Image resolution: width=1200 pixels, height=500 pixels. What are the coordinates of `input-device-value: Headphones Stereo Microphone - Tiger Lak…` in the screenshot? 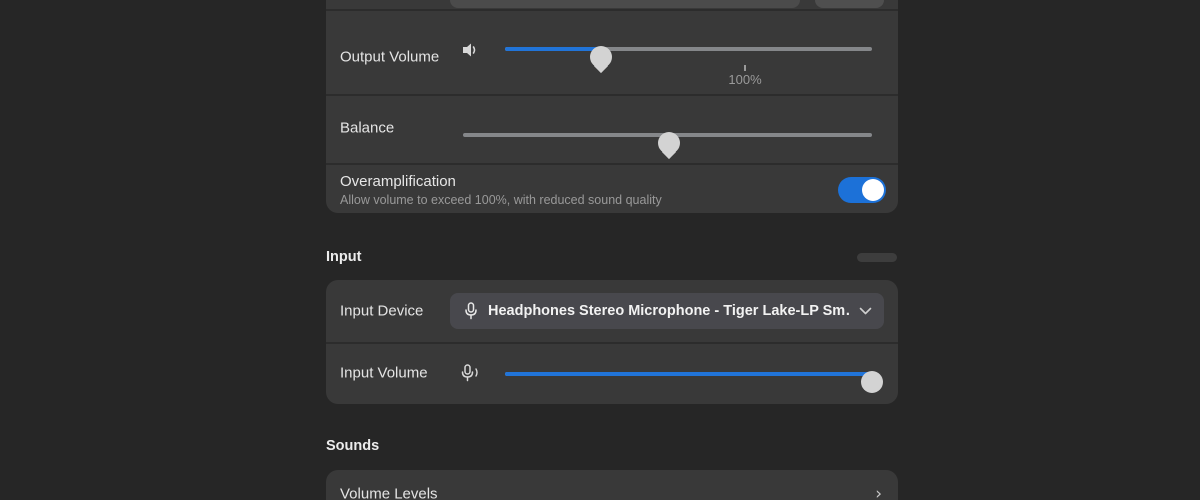 It's located at (669, 311).